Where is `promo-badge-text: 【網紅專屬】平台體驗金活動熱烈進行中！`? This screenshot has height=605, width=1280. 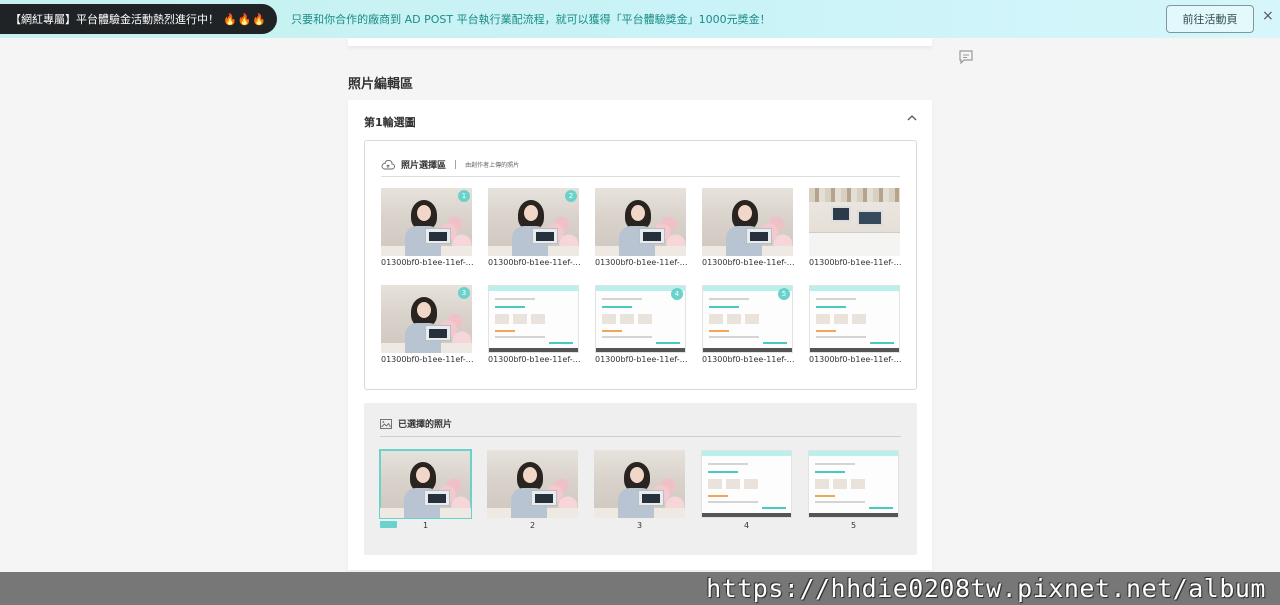 promo-badge-text: 【網紅專屬】平台體驗金活動熱烈進行中！ is located at coordinates (114, 19).